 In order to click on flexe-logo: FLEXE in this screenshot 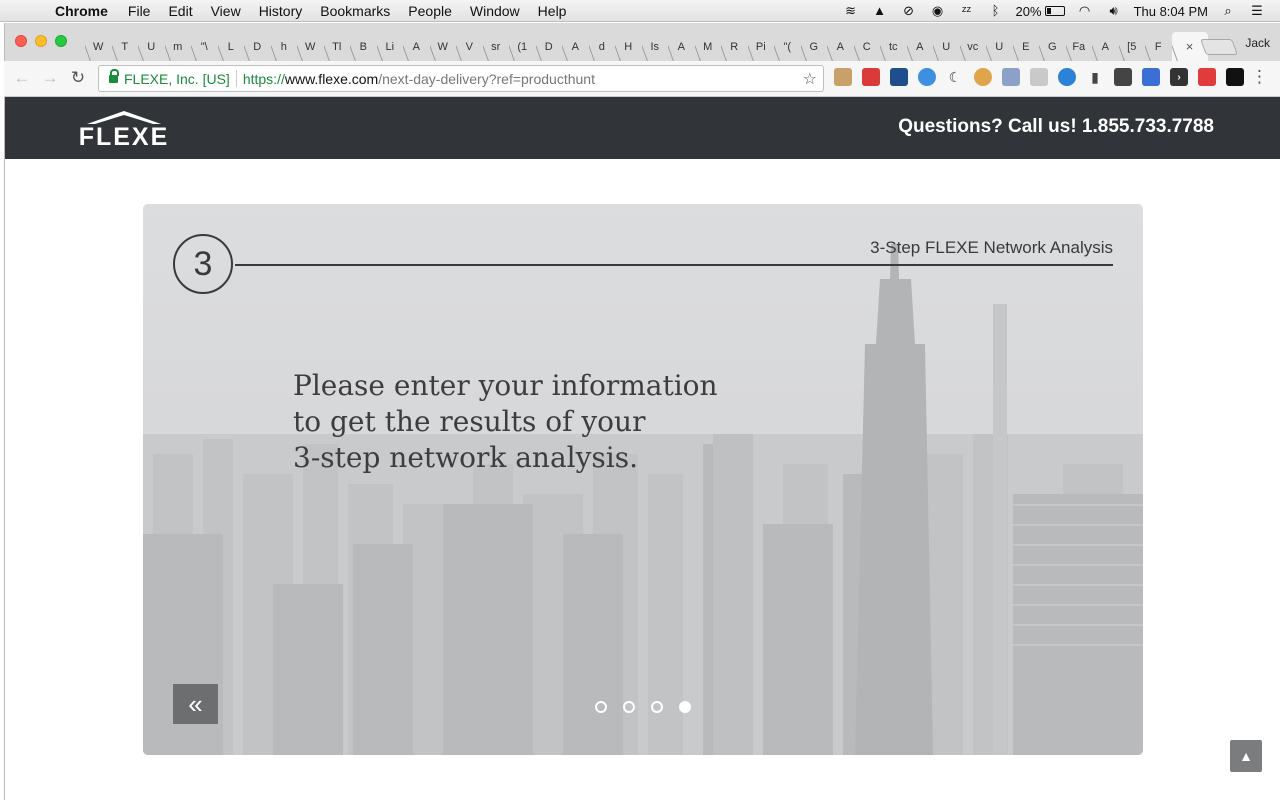, I will do `click(124, 130)`.